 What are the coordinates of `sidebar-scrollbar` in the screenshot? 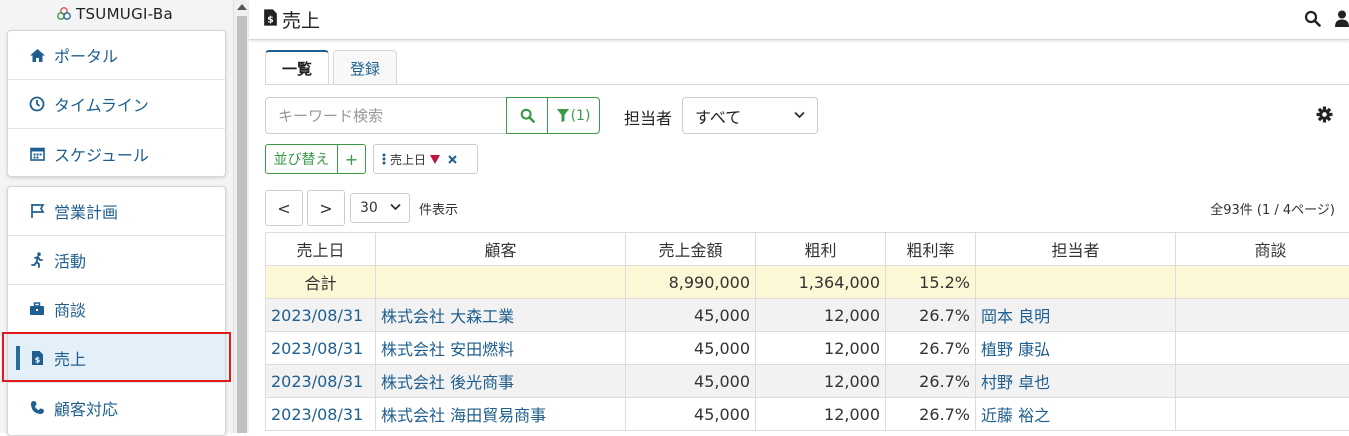 It's located at (241, 216).